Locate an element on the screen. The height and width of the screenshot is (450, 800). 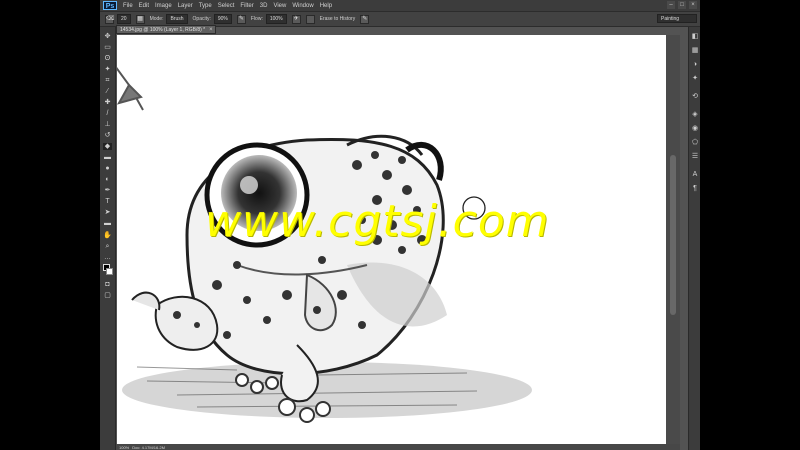
erase-to-history-checkbox is located at coordinates (310, 19).